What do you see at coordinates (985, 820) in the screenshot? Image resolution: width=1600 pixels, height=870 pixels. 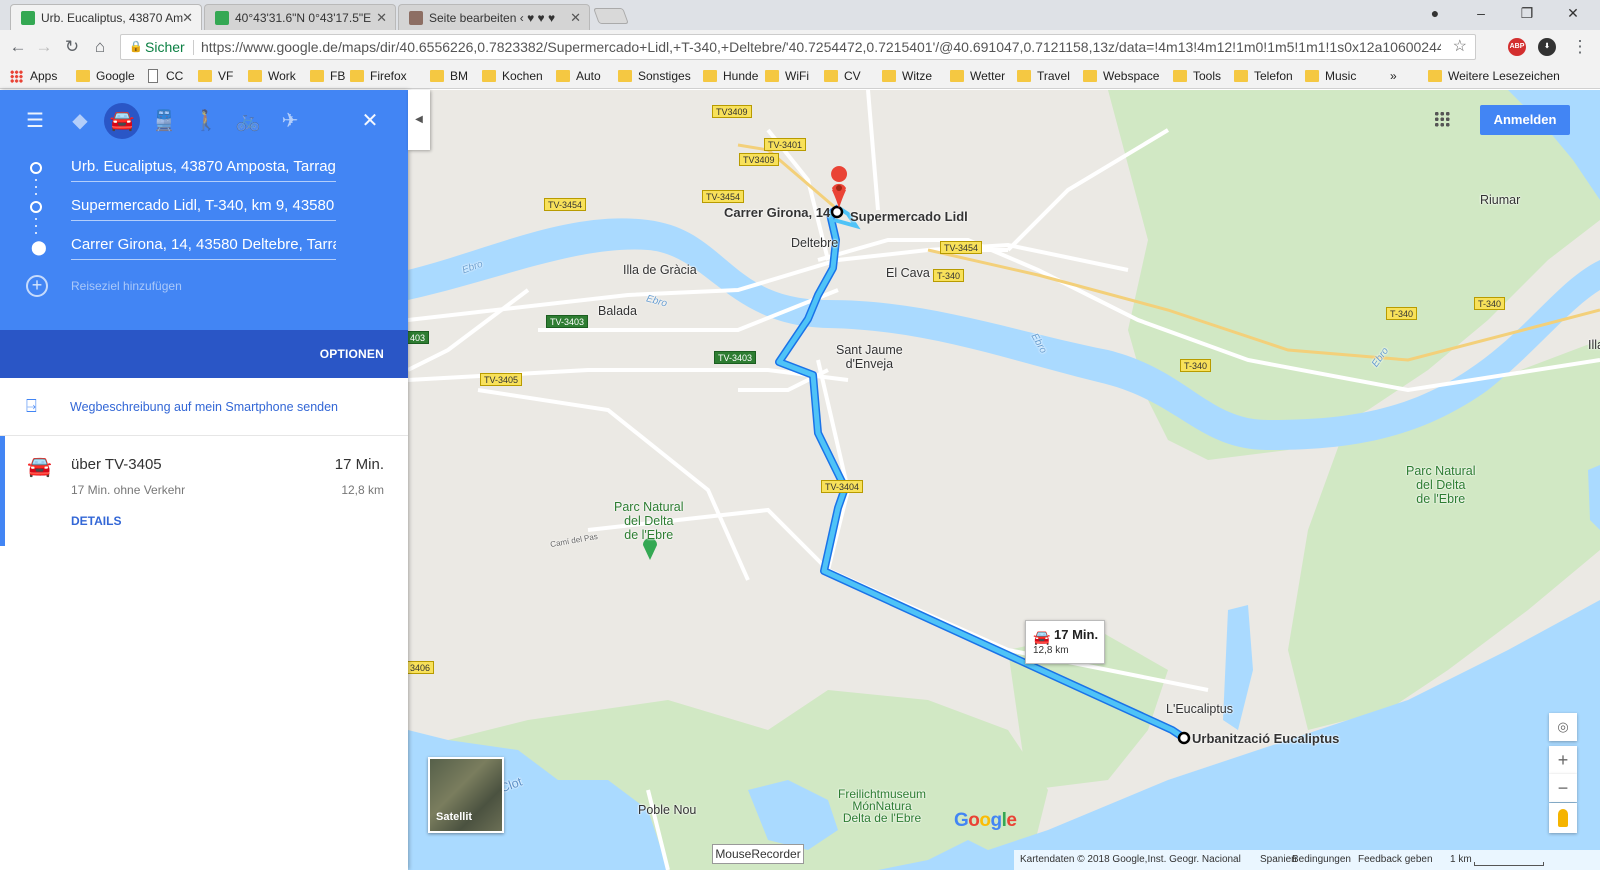 I see `google-logo: Google` at bounding box center [985, 820].